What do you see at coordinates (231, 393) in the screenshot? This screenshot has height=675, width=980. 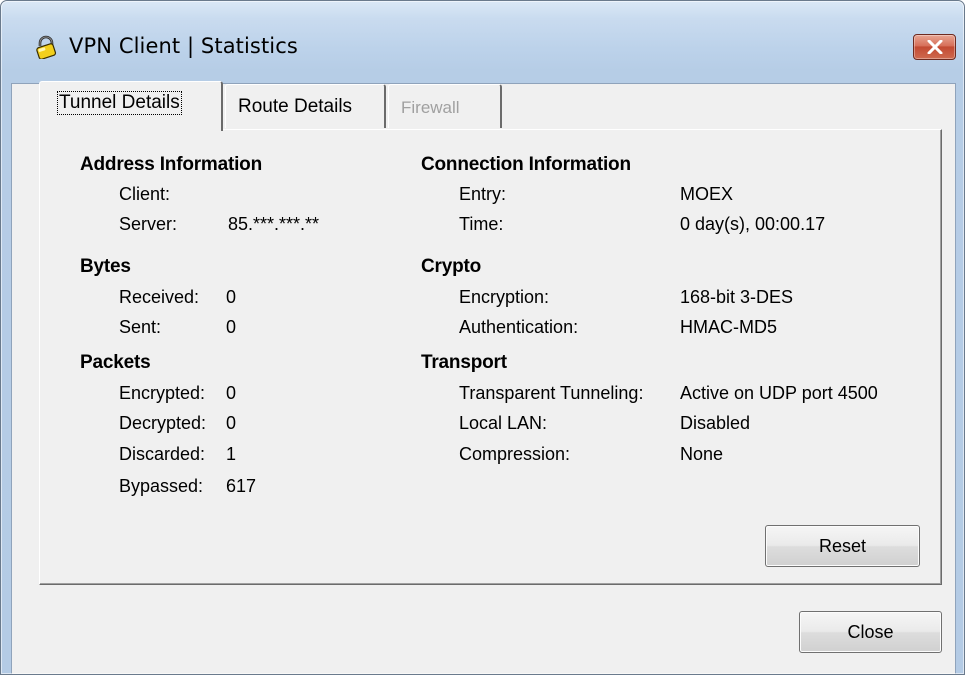 I see `encrypted-value: 0` at bounding box center [231, 393].